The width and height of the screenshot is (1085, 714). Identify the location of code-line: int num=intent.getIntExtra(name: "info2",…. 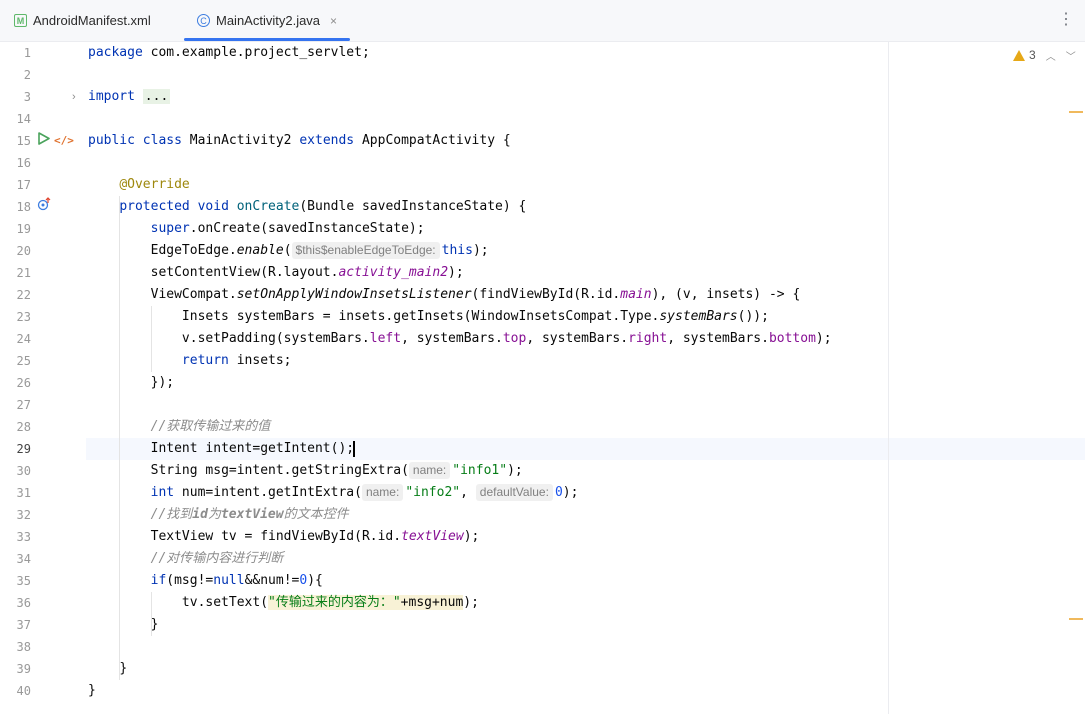
(364, 492).